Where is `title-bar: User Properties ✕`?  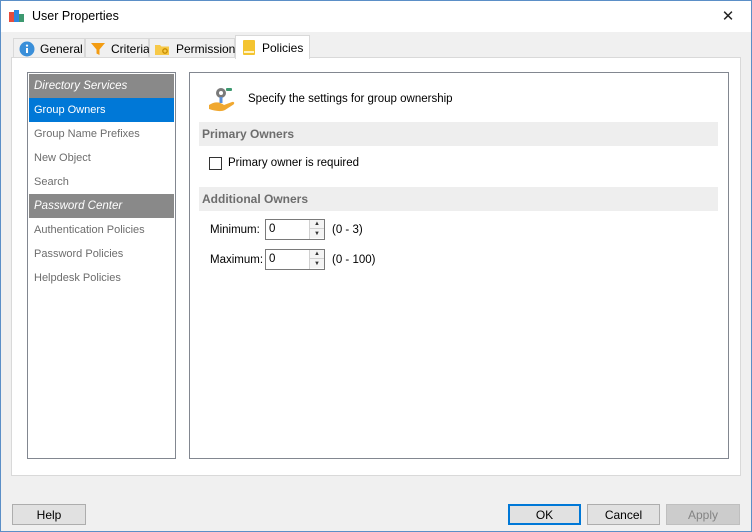
title-bar: User Properties ✕ is located at coordinates (376, 16).